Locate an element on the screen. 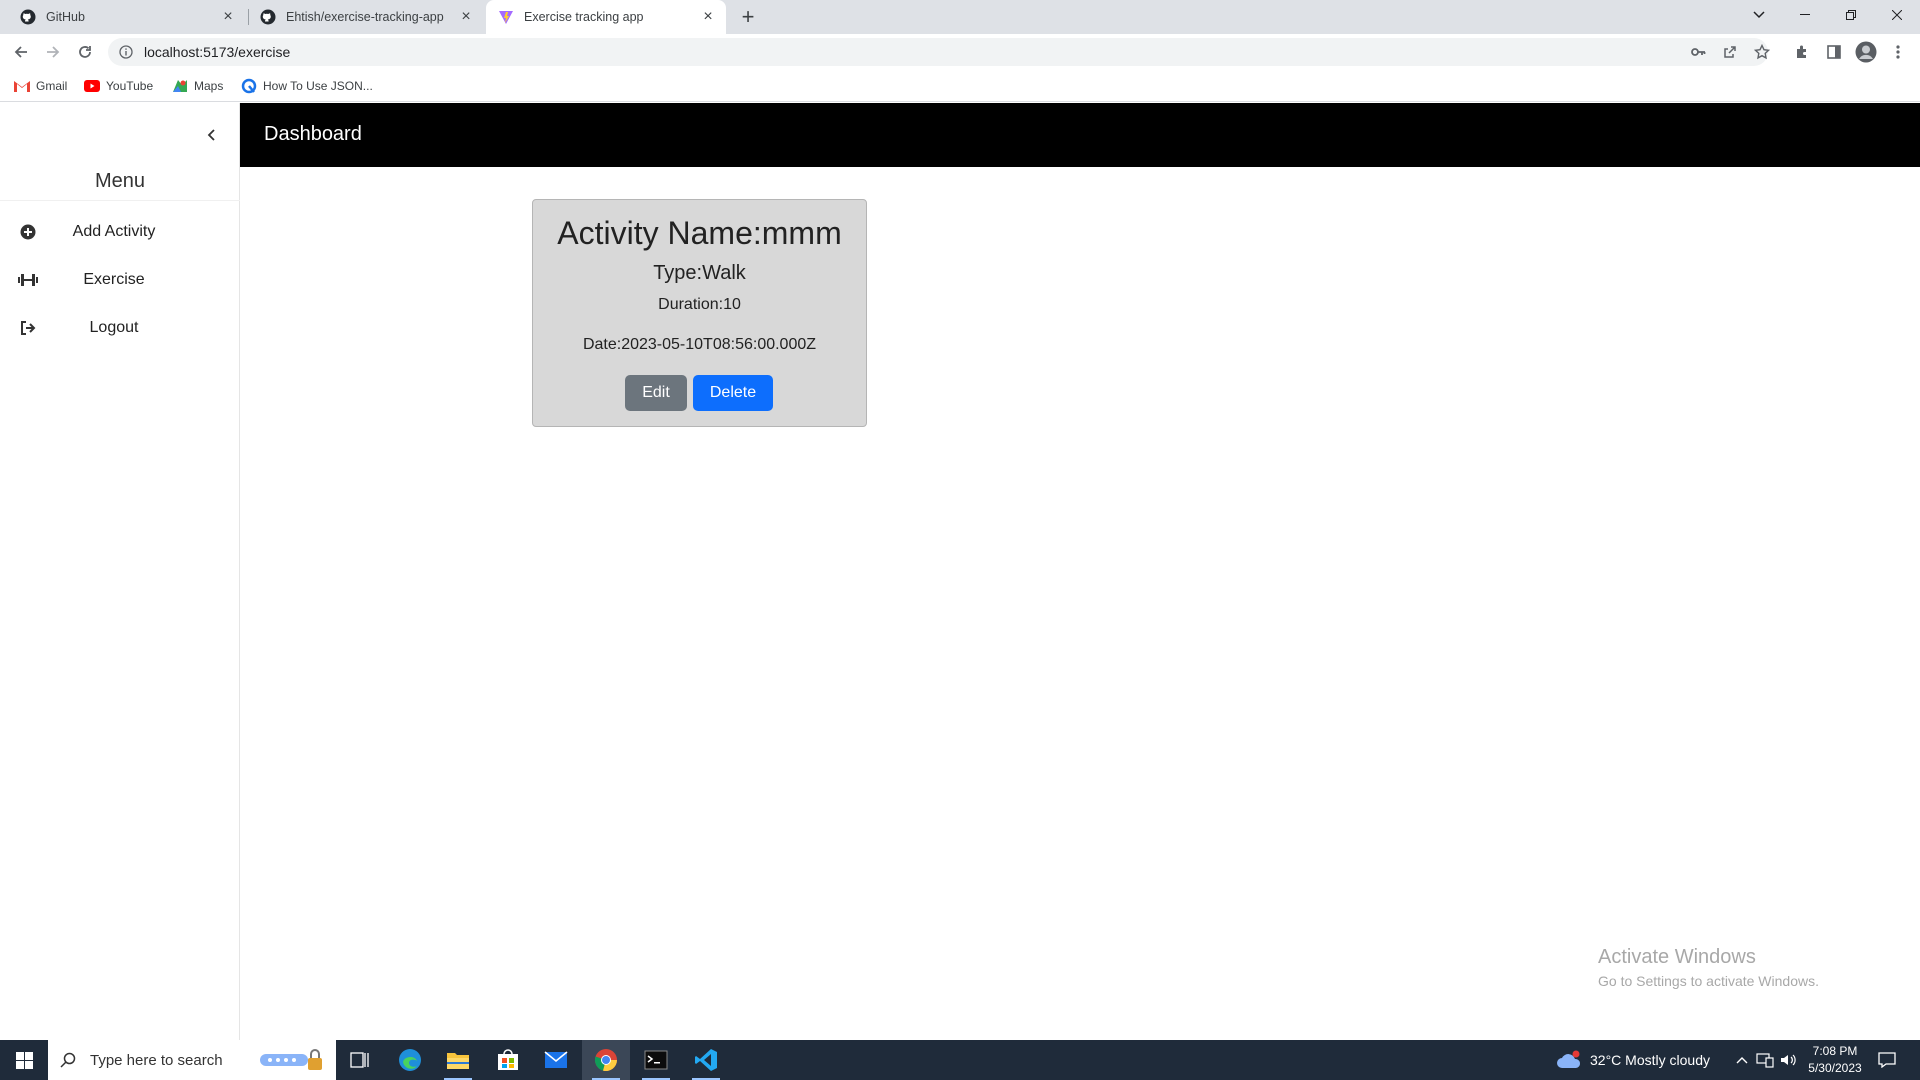  mail-icon is located at coordinates (556, 1060).